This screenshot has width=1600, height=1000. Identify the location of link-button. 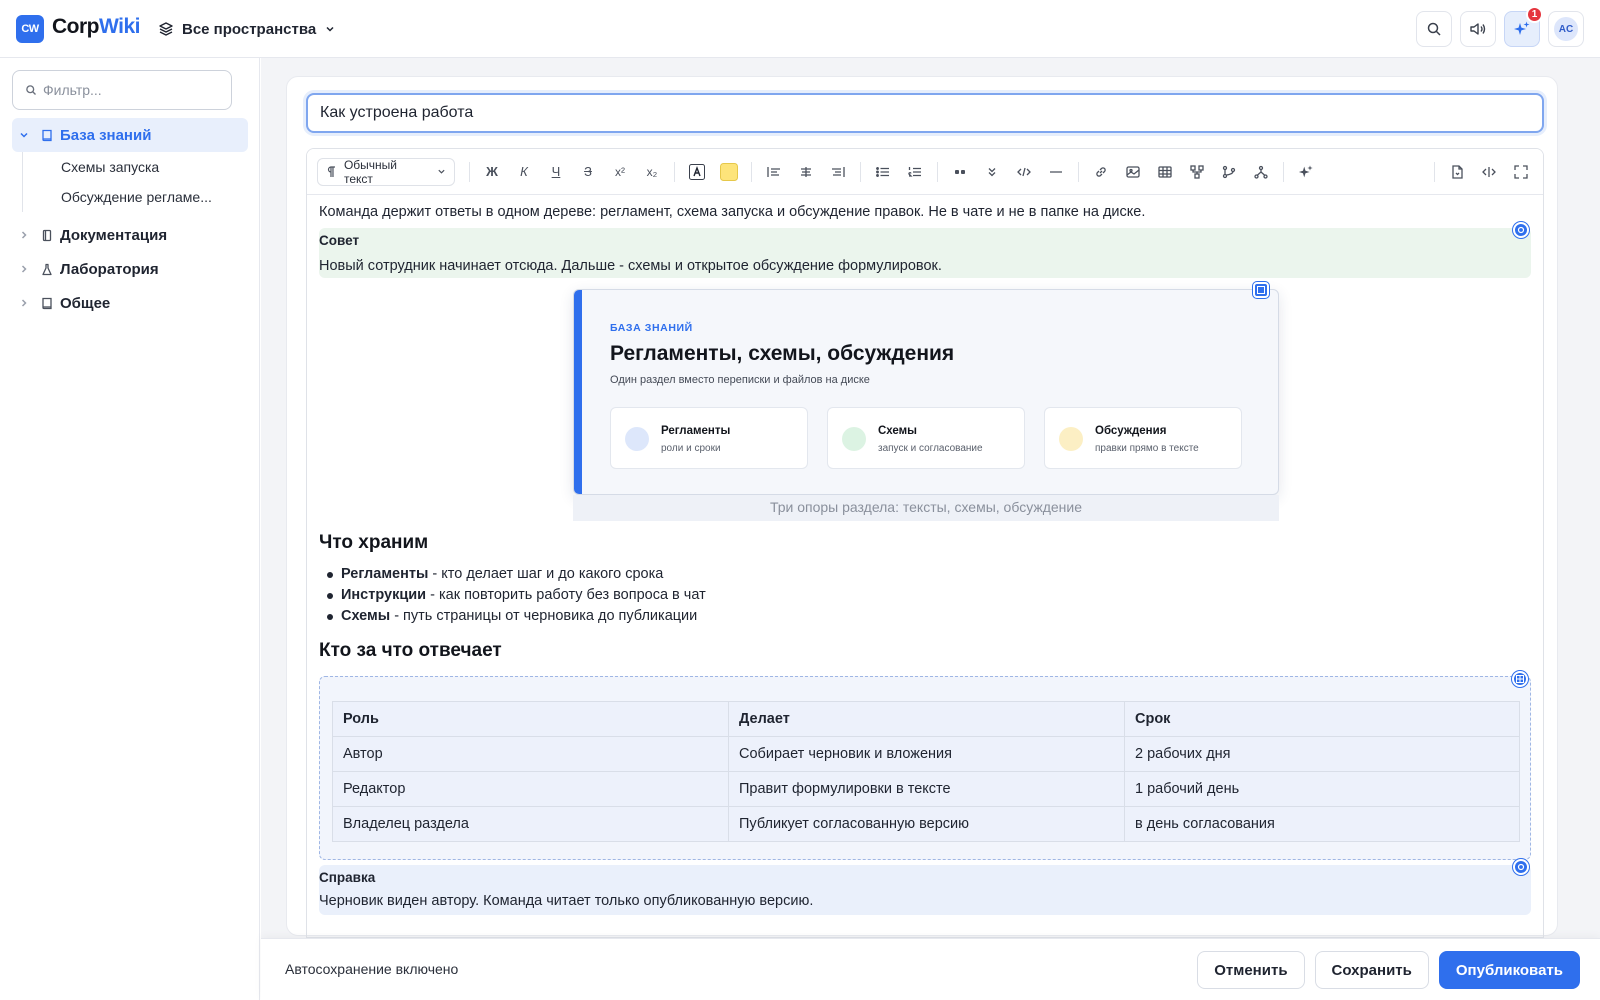
(1101, 172).